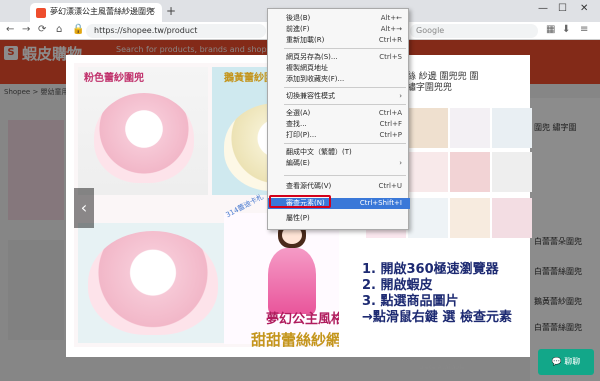  Describe the element at coordinates (584, 29) in the screenshot. I see `menu-icon: ≡` at that location.